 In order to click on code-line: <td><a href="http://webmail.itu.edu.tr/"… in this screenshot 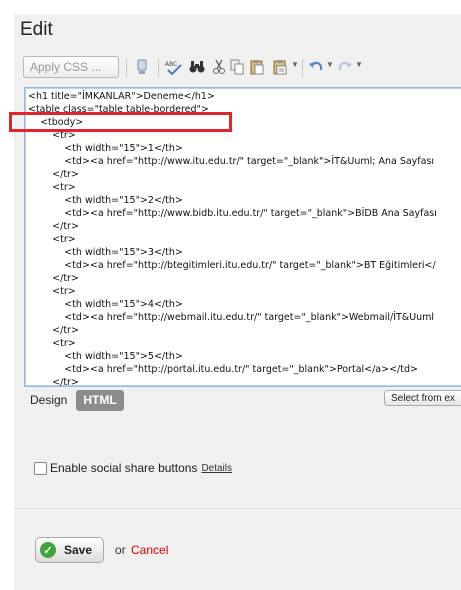, I will do `click(231, 317)`.